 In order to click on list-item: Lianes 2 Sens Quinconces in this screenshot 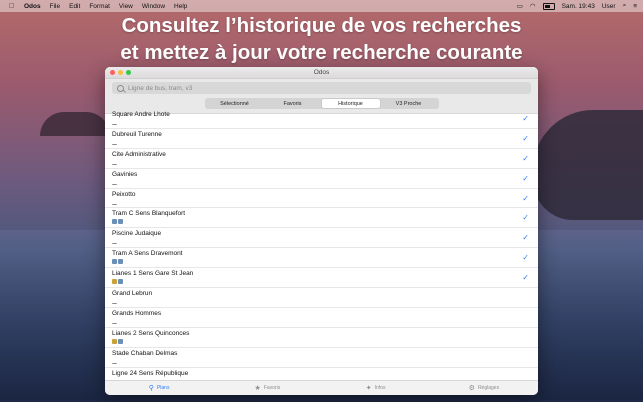, I will do `click(321, 338)`.